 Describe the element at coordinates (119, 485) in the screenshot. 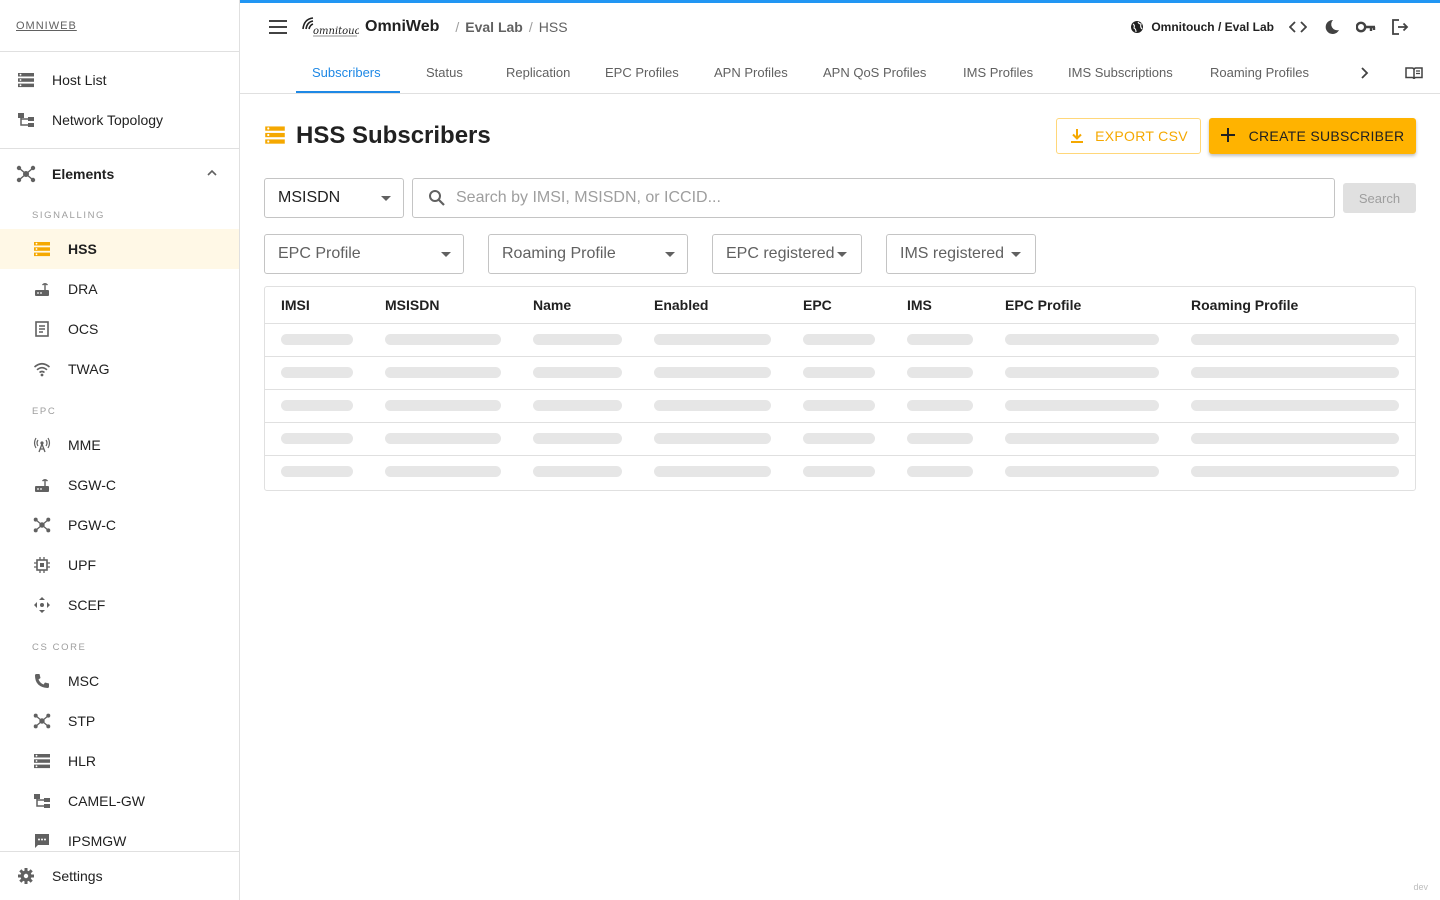

I see `sidebar-item-sgw-c: SGW-C` at that location.